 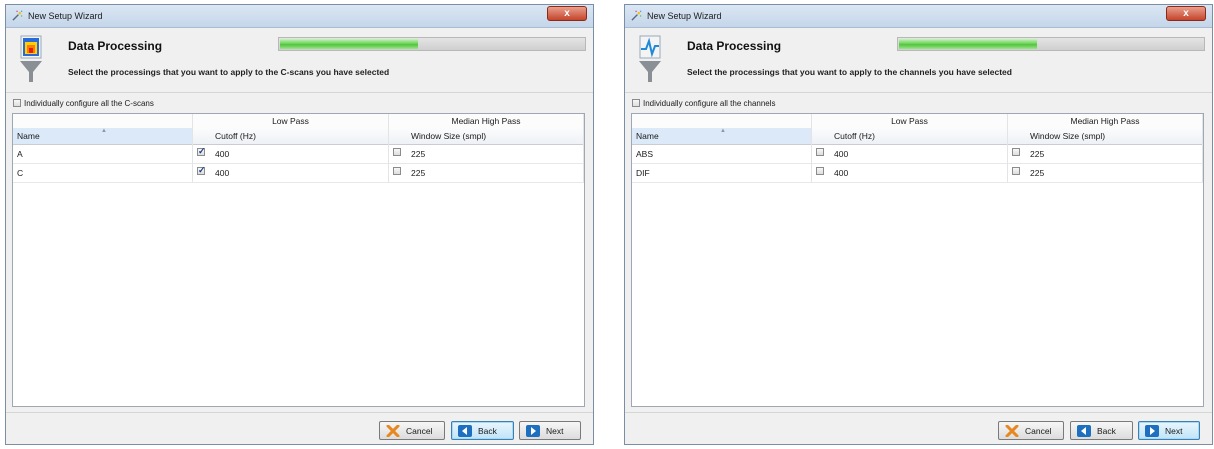 I want to click on page-title: Data Processing, so click(x=115, y=46).